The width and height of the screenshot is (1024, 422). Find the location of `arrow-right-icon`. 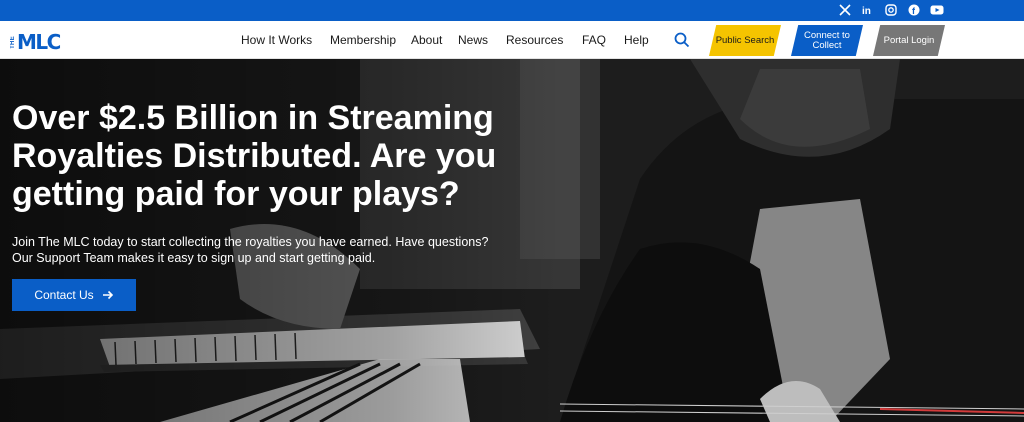

arrow-right-icon is located at coordinates (107, 295).